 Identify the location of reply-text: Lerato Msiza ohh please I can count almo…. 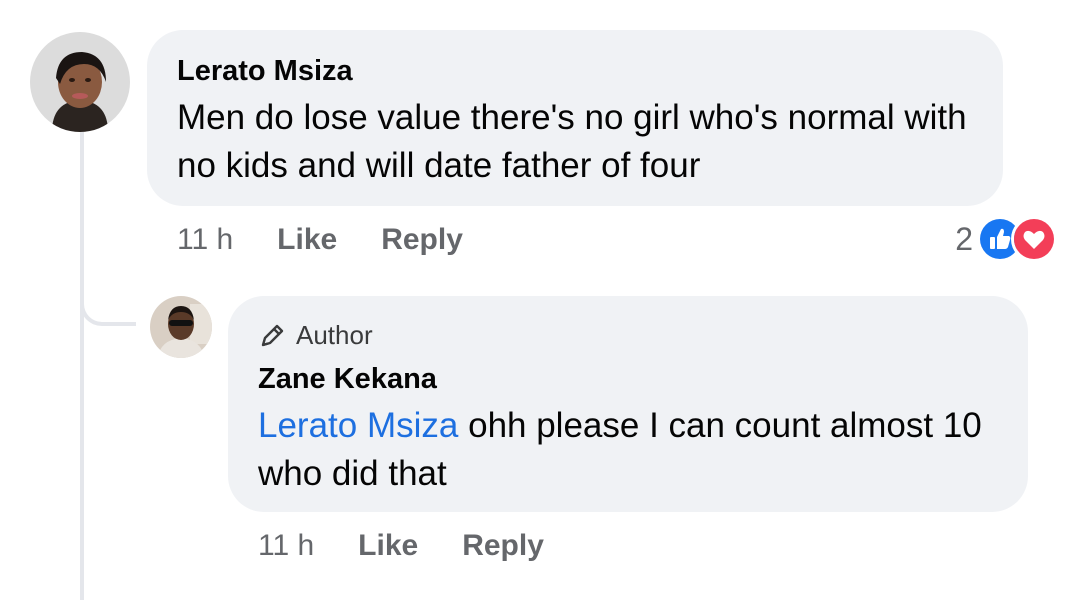
(628, 450).